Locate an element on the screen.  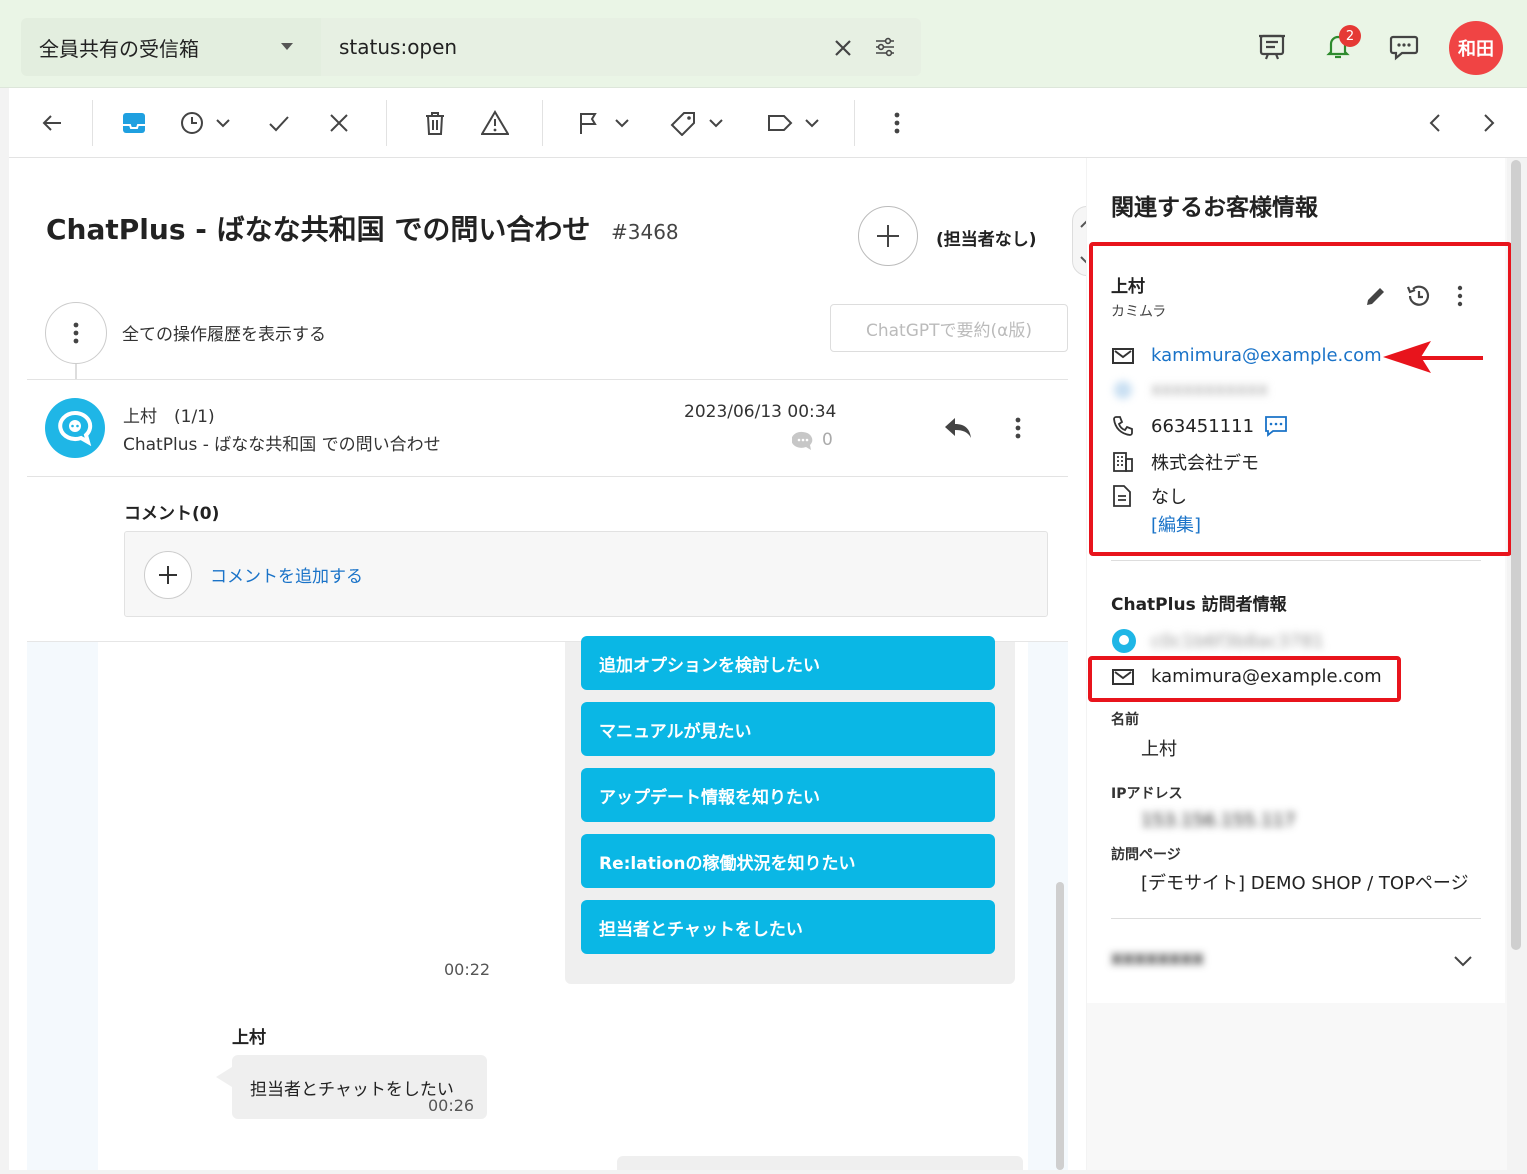
message-more-icon is located at coordinates (1018, 428).